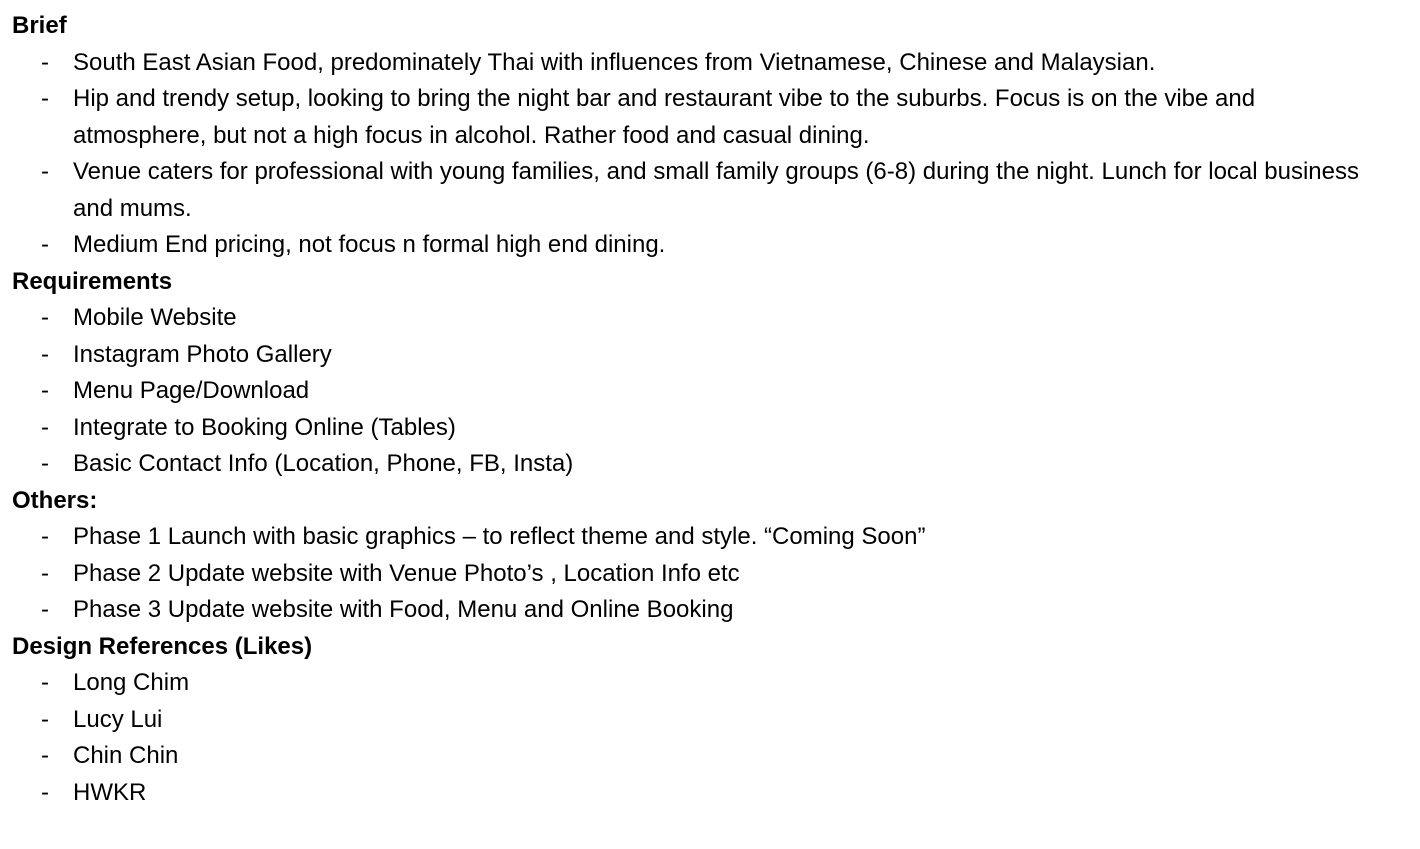 Image resolution: width=1420 pixels, height=849 pixels. What do you see at coordinates (264, 427) in the screenshot?
I see `list-item-text: Integrate to Booking Online (Tables)` at bounding box center [264, 427].